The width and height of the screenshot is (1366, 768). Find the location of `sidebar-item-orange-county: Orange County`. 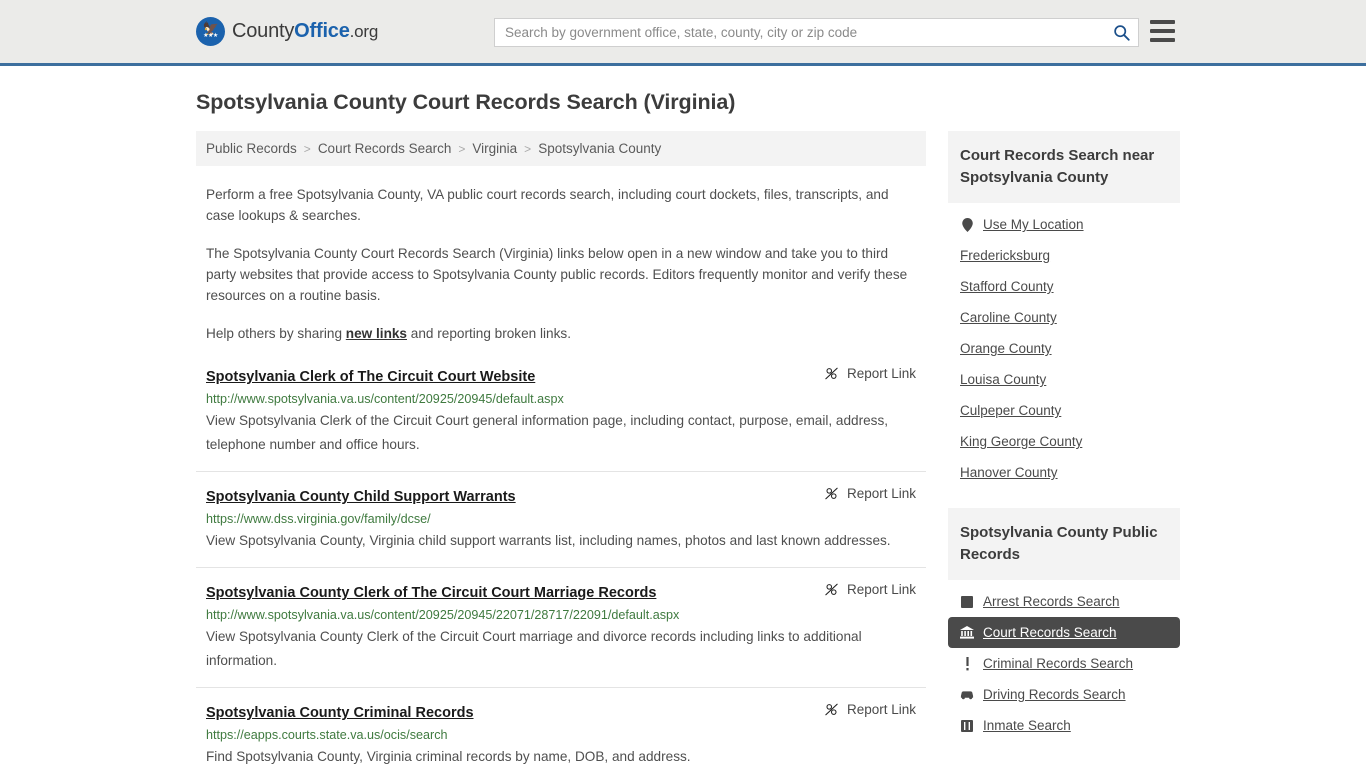

sidebar-item-orange-county: Orange County is located at coordinates (1064, 348).